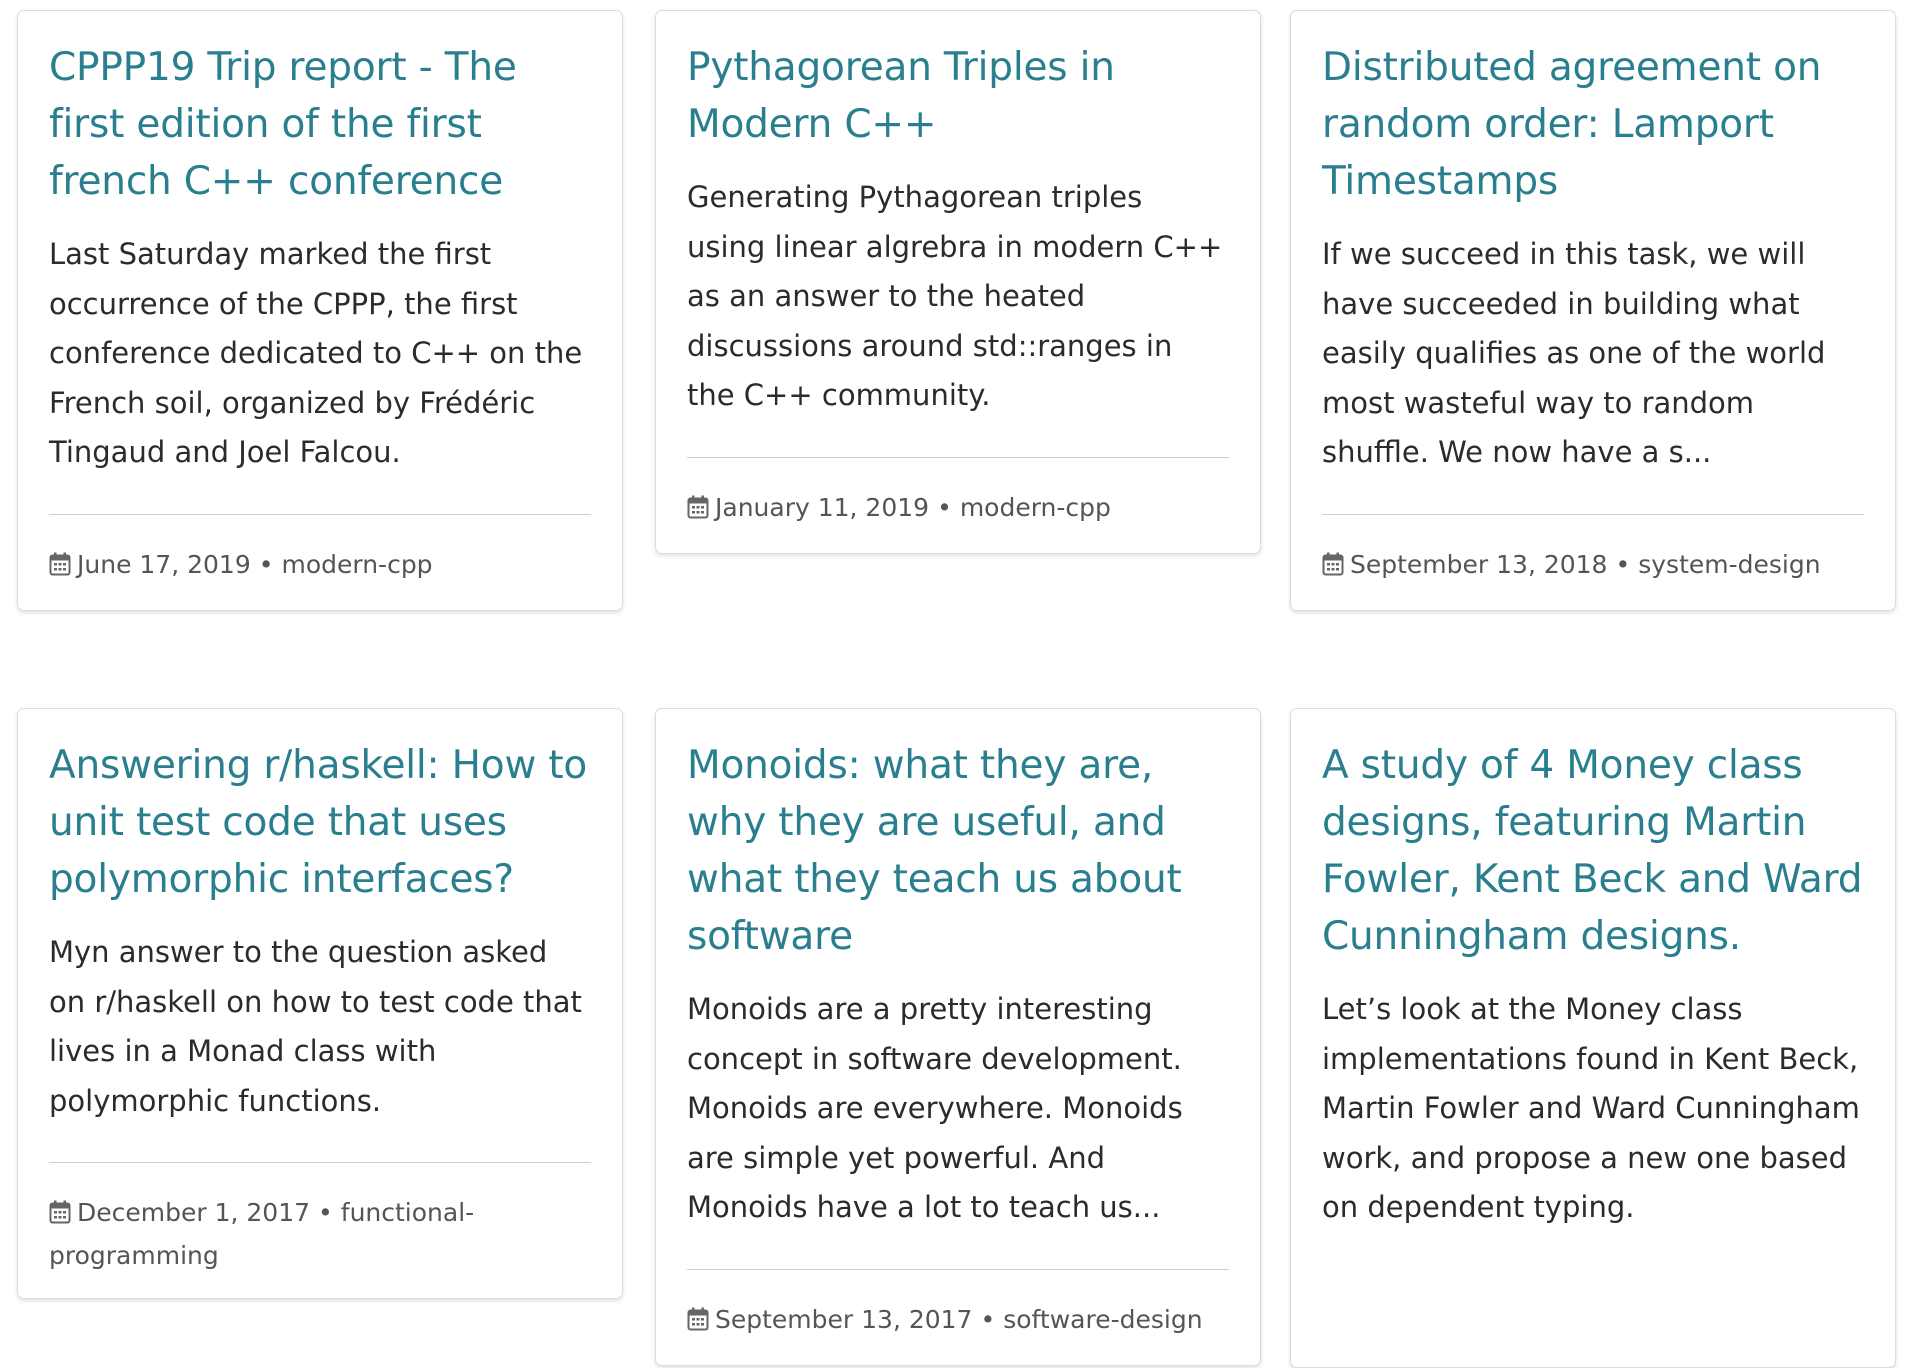  I want to click on post-meta: January 11, 2019 • modern-cpp, so click(958, 509).